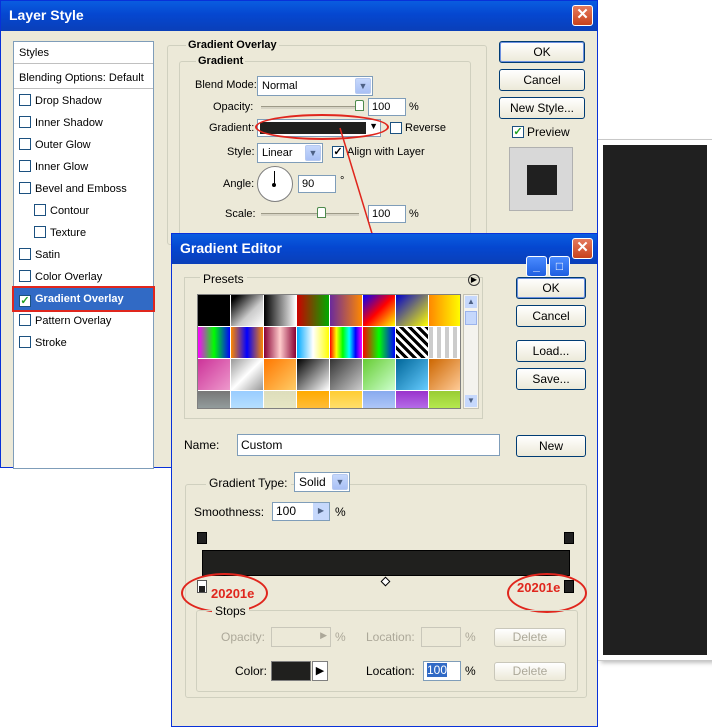 Image resolution: width=712 pixels, height=727 pixels. What do you see at coordinates (202, 538) in the screenshot?
I see `opacity-stop-left` at bounding box center [202, 538].